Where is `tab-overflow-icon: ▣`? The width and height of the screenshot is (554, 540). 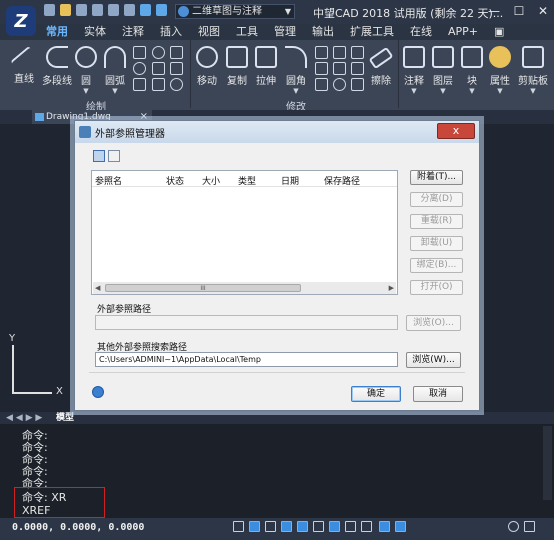
tab-overflow-icon: ▣ is located at coordinates (499, 32).